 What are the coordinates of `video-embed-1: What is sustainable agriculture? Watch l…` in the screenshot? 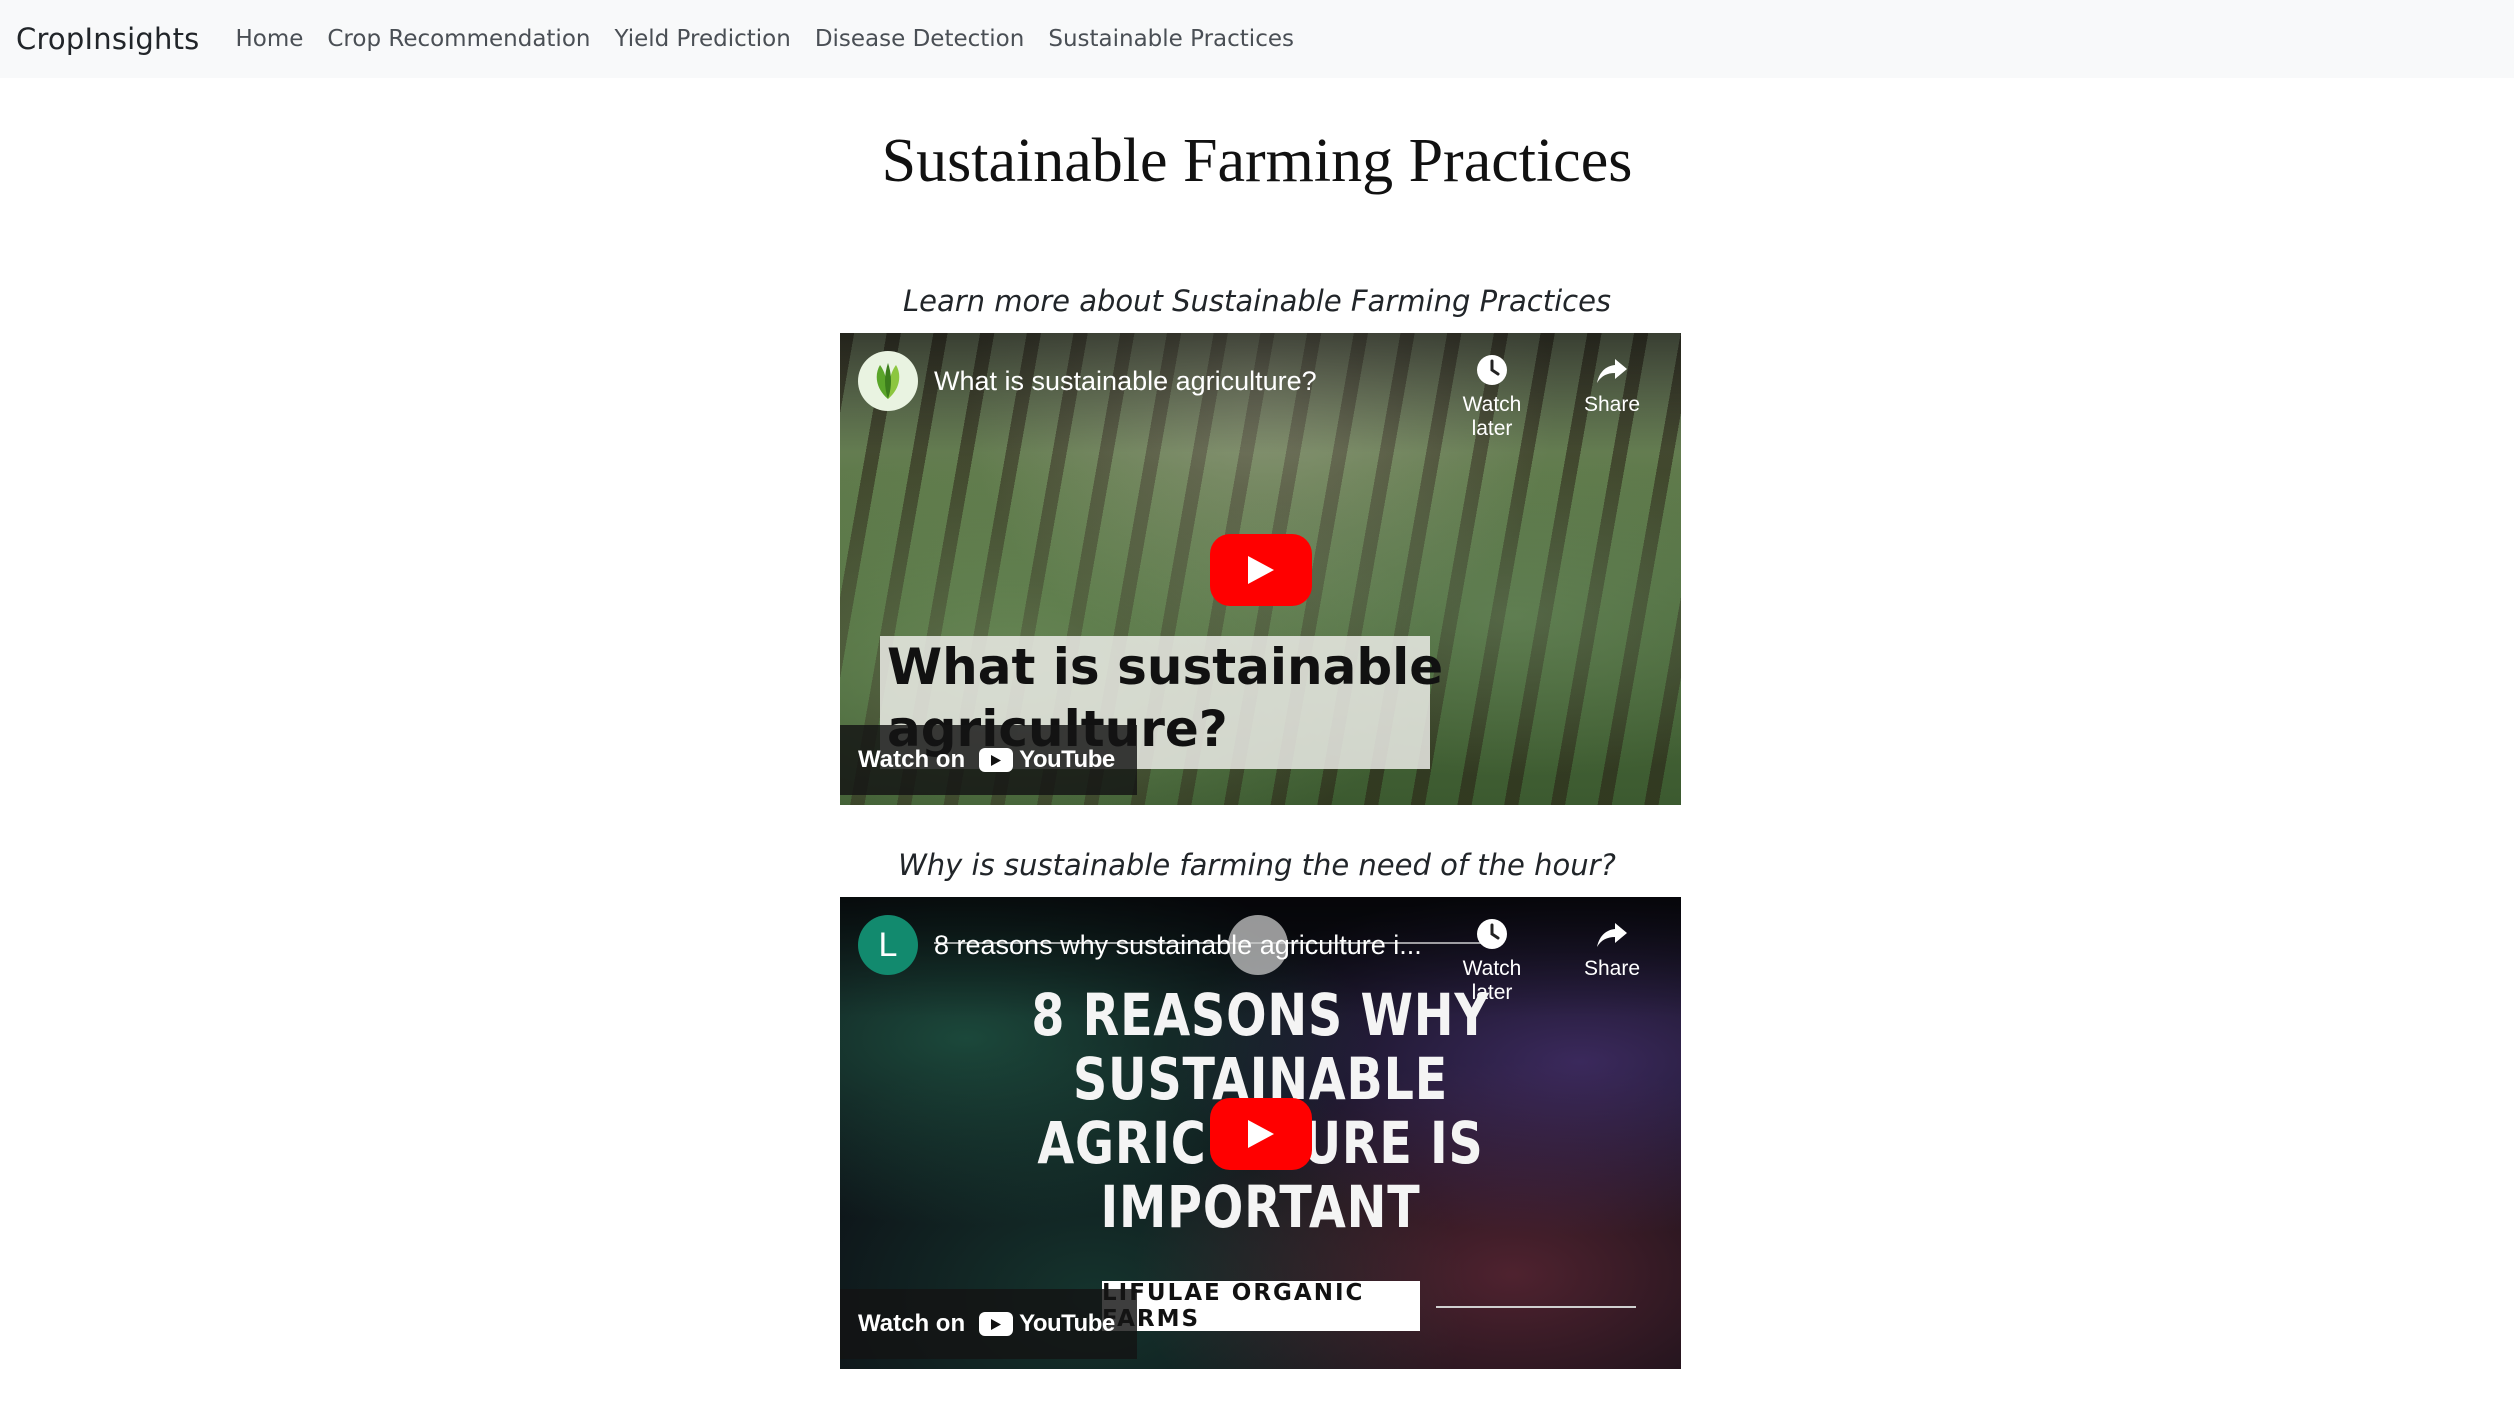 It's located at (1260, 569).